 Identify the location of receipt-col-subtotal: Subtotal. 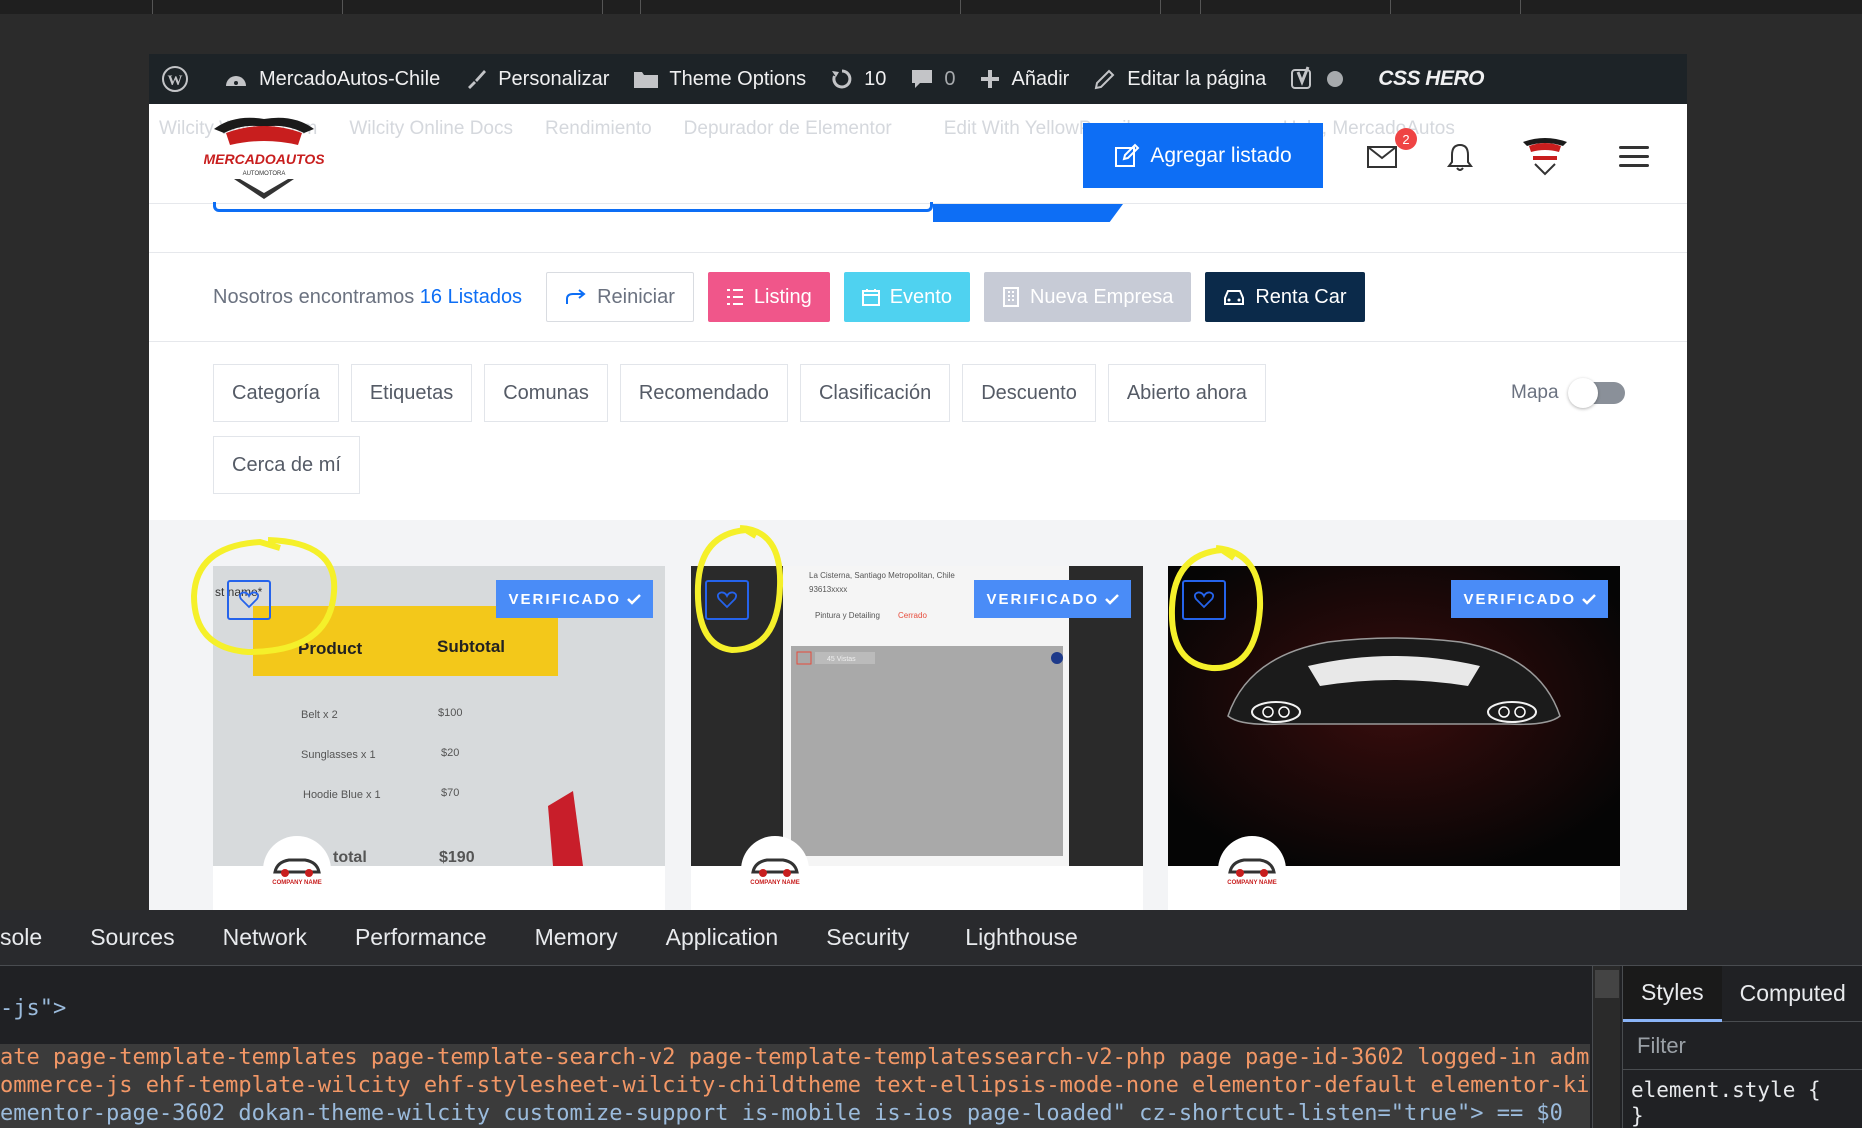
(471, 646).